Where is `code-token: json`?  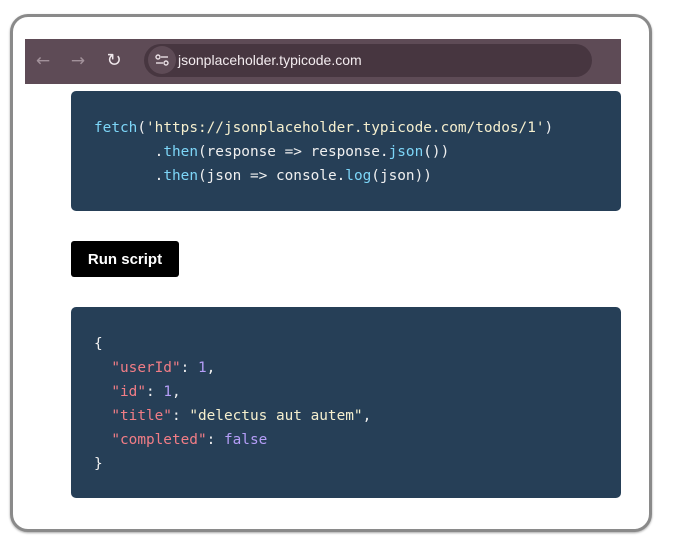 code-token: json is located at coordinates (406, 152).